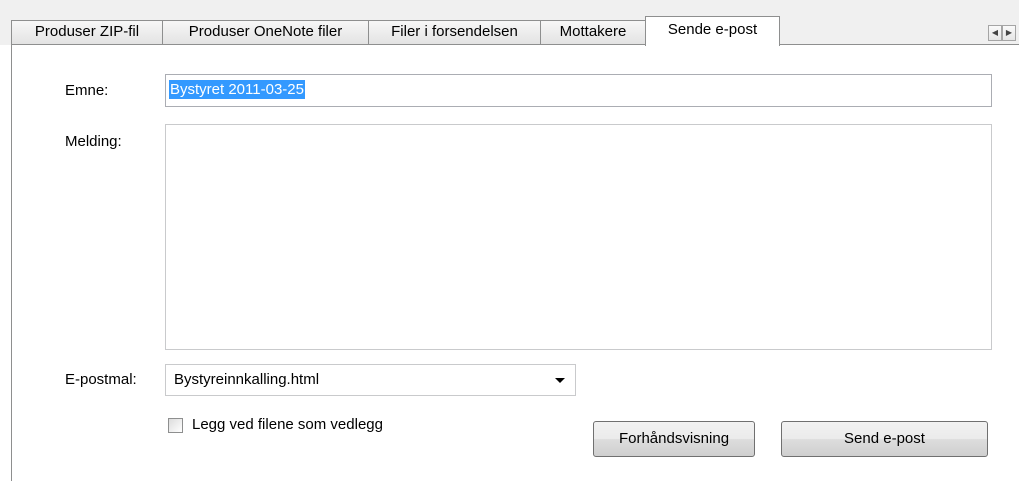 This screenshot has height=481, width=1019. I want to click on template-label: E-postmal:, so click(101, 379).